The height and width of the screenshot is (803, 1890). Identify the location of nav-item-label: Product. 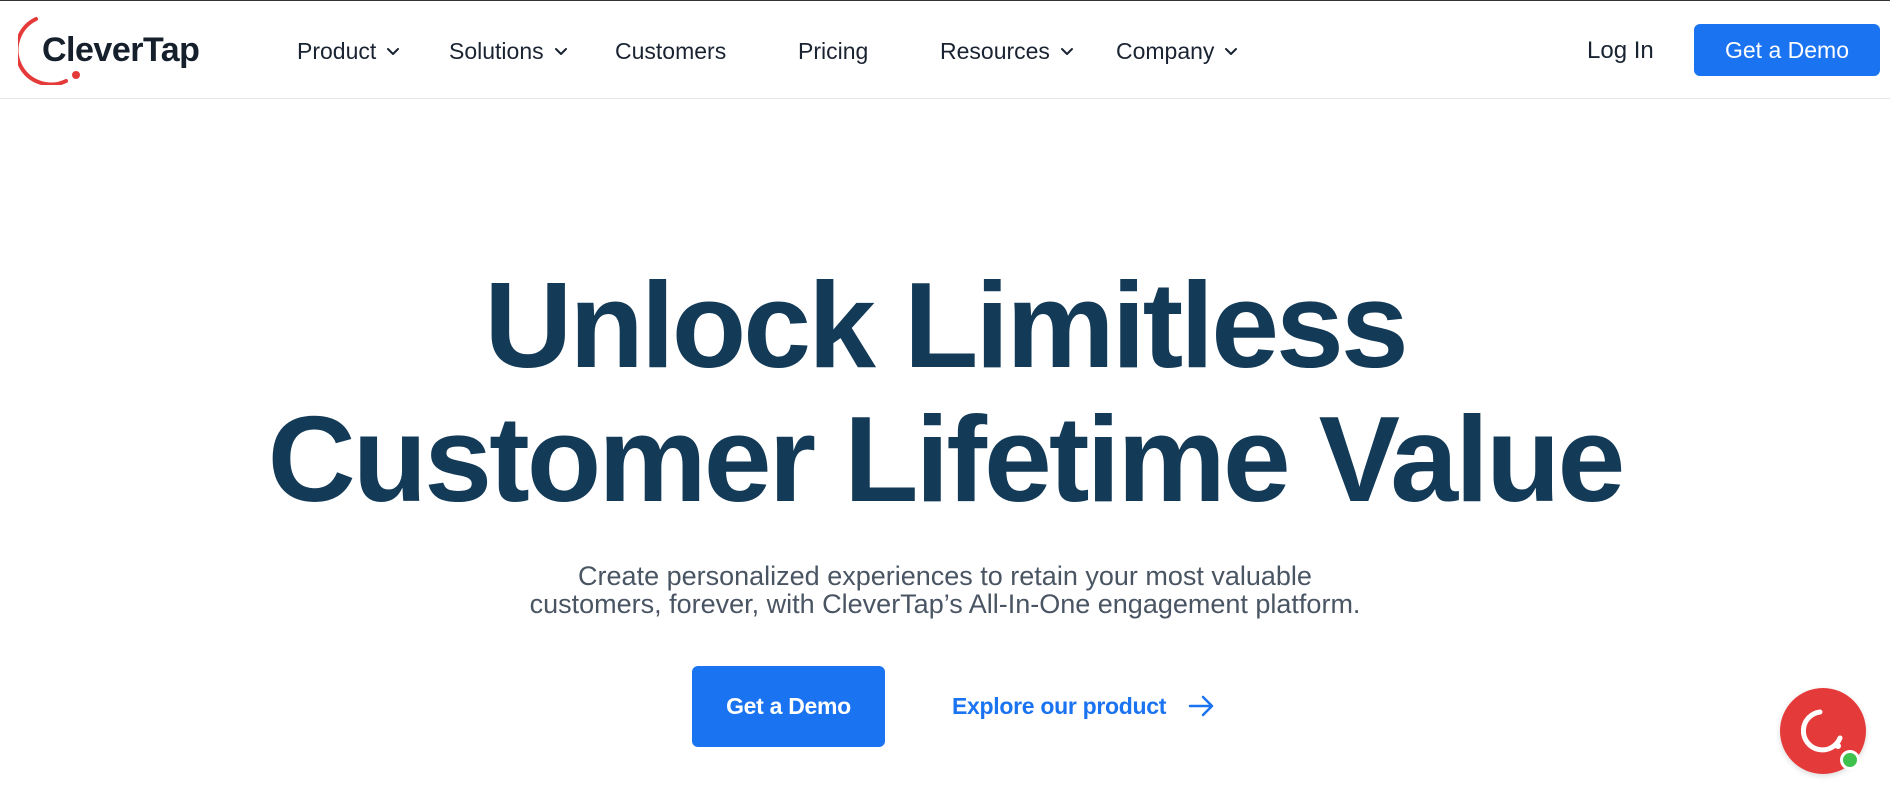
(337, 50).